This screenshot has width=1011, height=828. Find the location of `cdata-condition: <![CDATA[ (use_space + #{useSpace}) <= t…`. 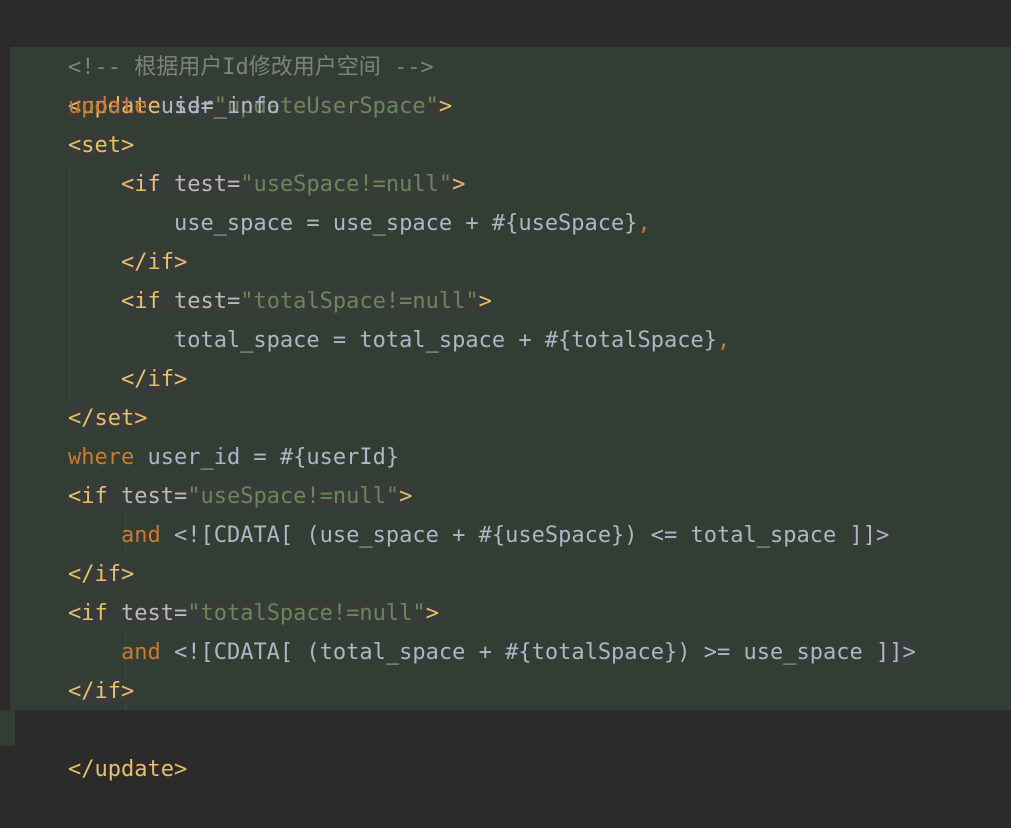

cdata-condition: <![CDATA[ (use_space + #{useSpace}) <= t… is located at coordinates (511, 535).